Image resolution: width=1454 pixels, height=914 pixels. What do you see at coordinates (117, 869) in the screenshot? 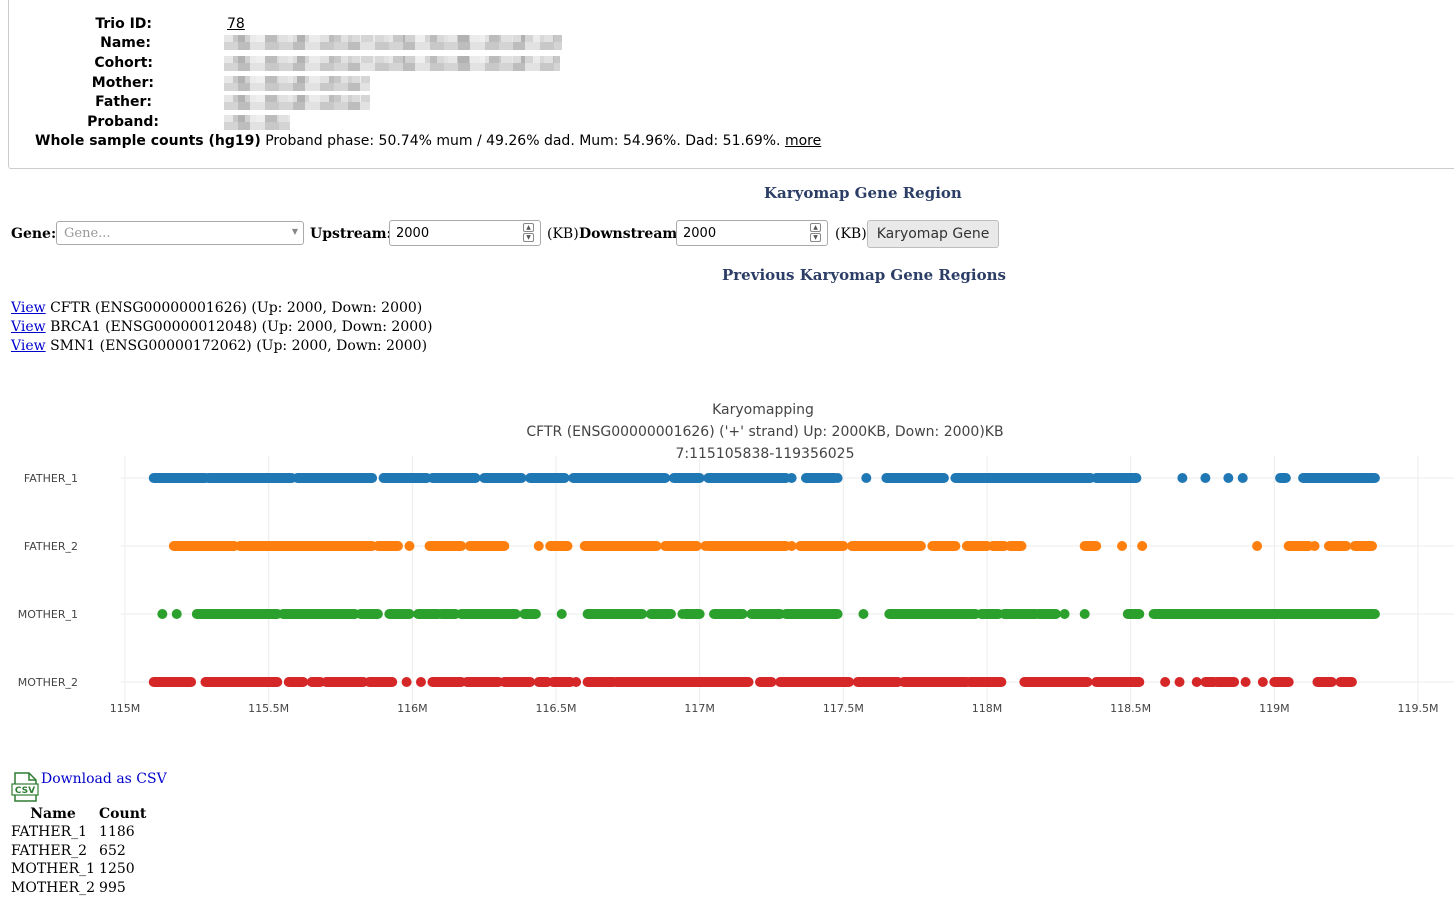
I see `row-count: 1250` at bounding box center [117, 869].